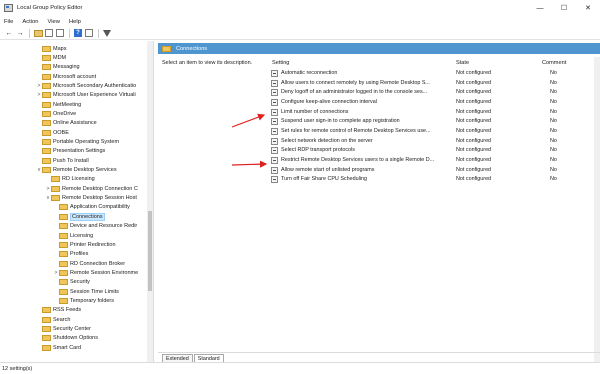  Describe the element at coordinates (100, 207) in the screenshot. I see `tree-item-label: Application Compatibility` at that location.